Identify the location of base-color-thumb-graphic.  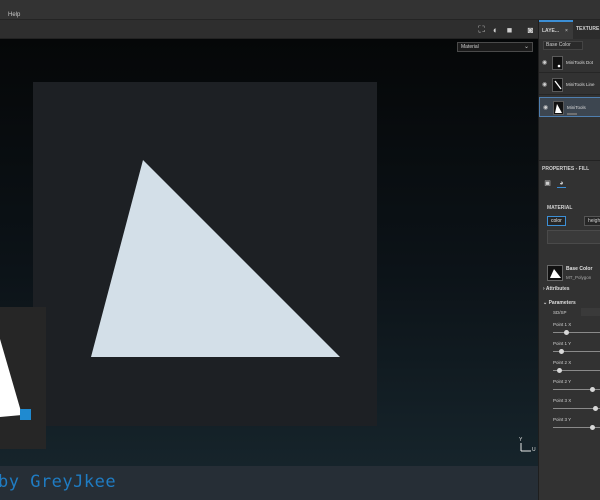
(555, 273).